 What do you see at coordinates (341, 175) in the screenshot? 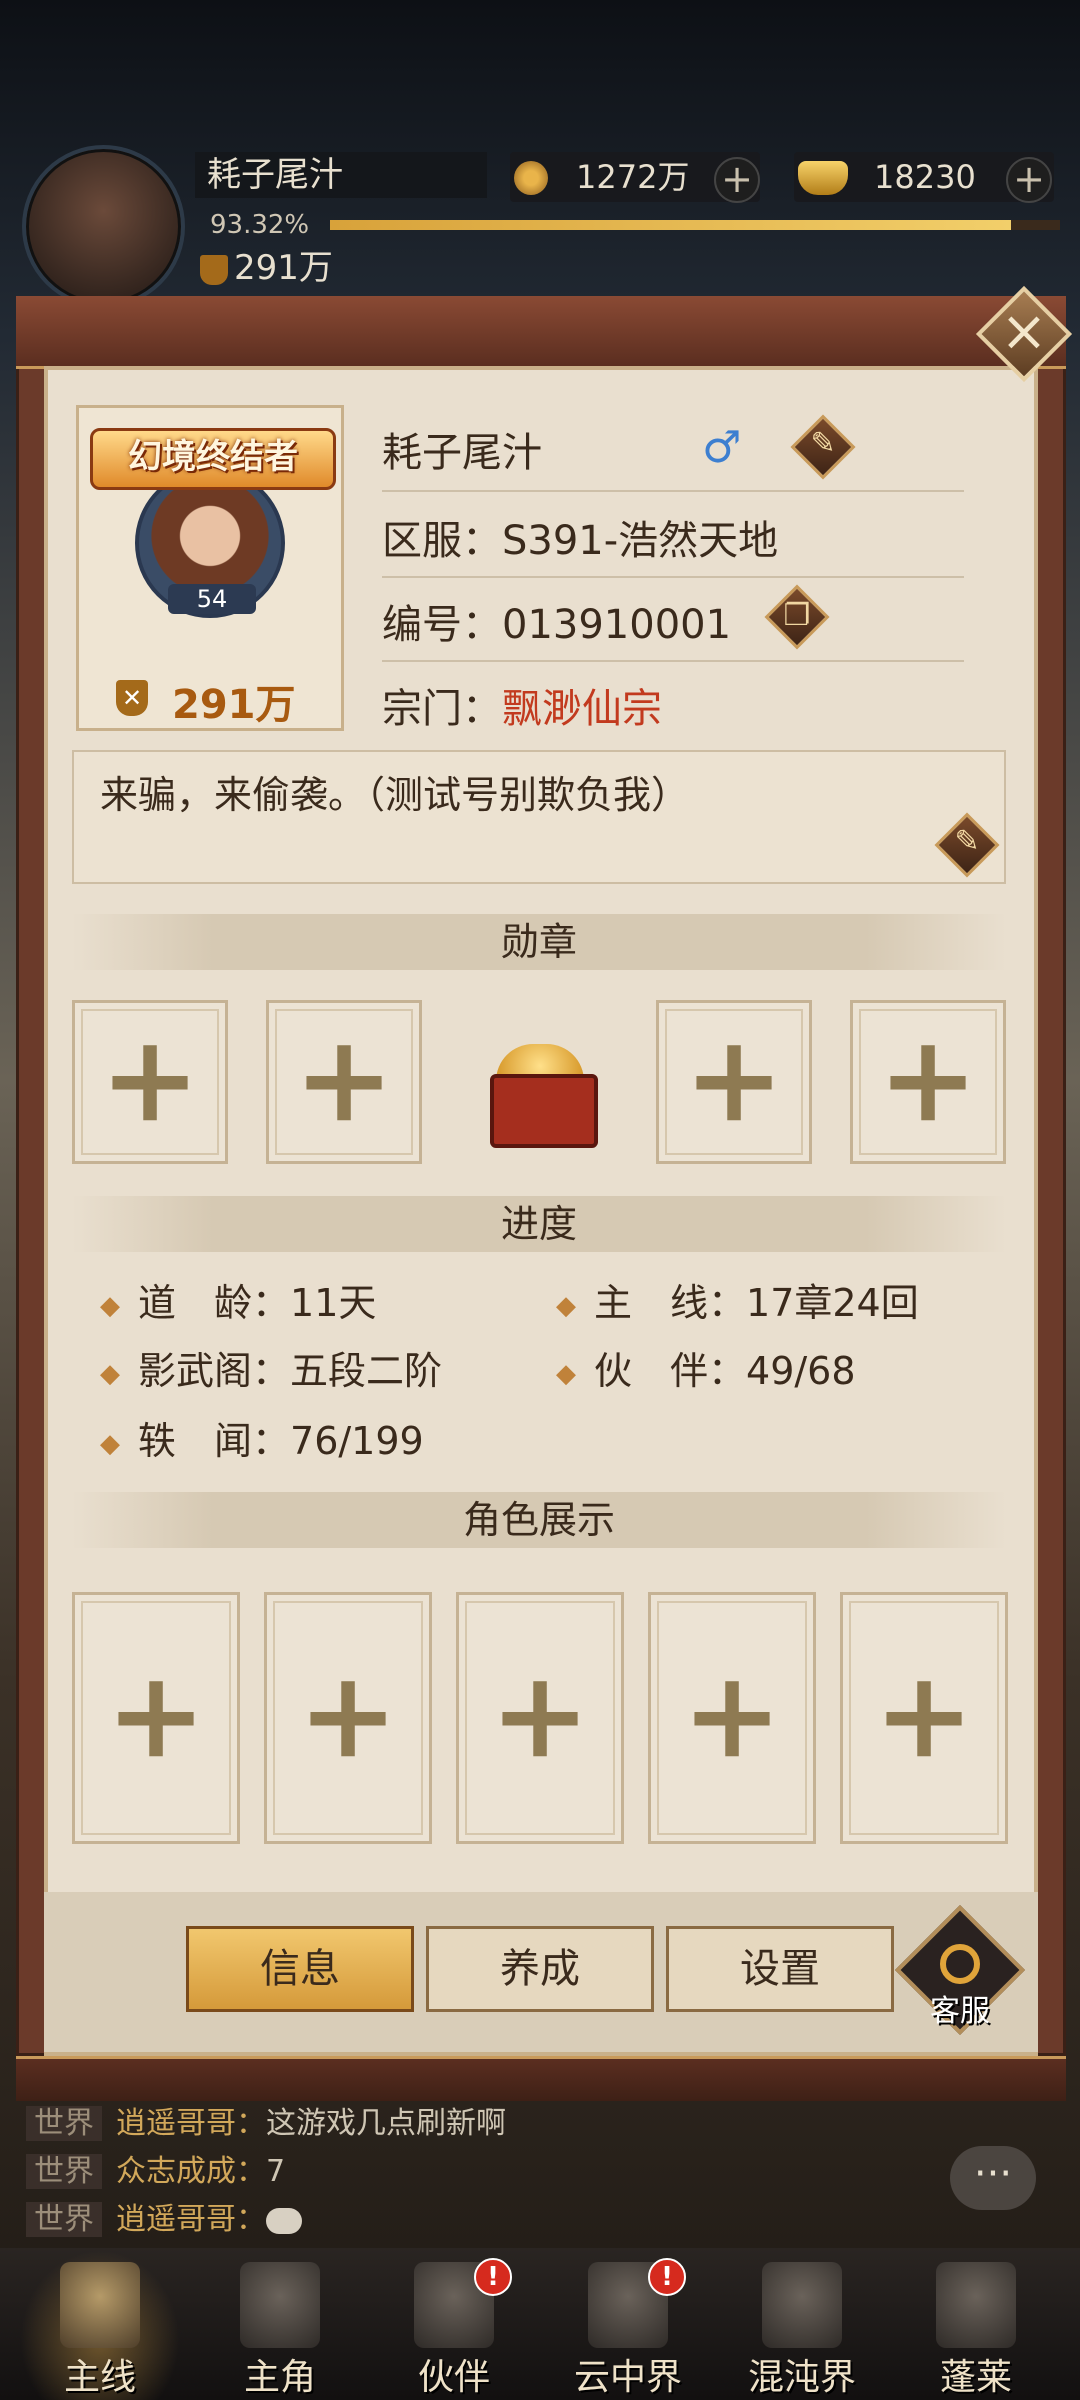
I see `hud-player-name: 耗子尾汁` at bounding box center [341, 175].